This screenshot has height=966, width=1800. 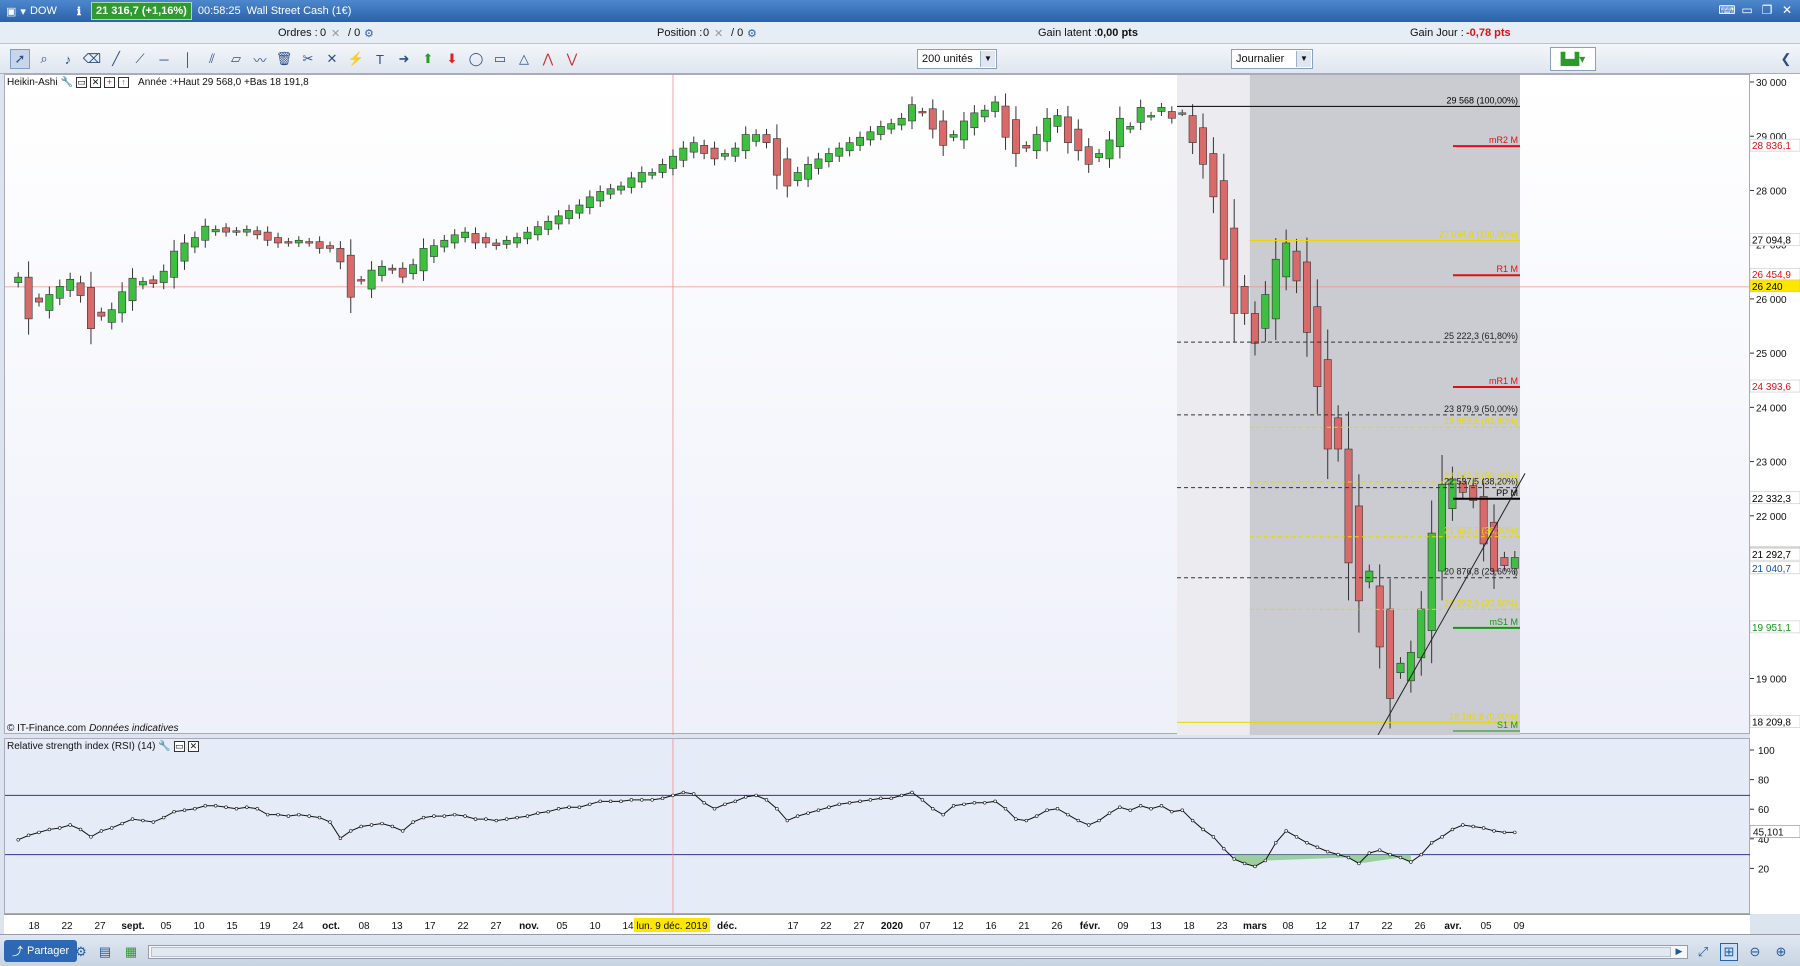 I want to click on quote-time: 00:58:25, so click(x=219, y=11).